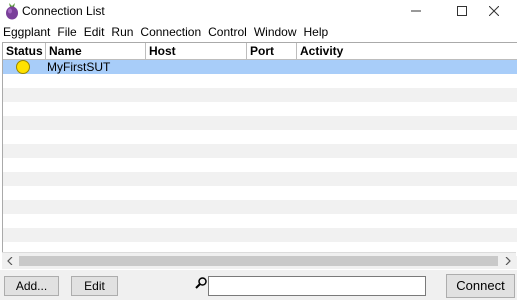 The height and width of the screenshot is (300, 517). What do you see at coordinates (67, 32) in the screenshot?
I see `menu-file: File` at bounding box center [67, 32].